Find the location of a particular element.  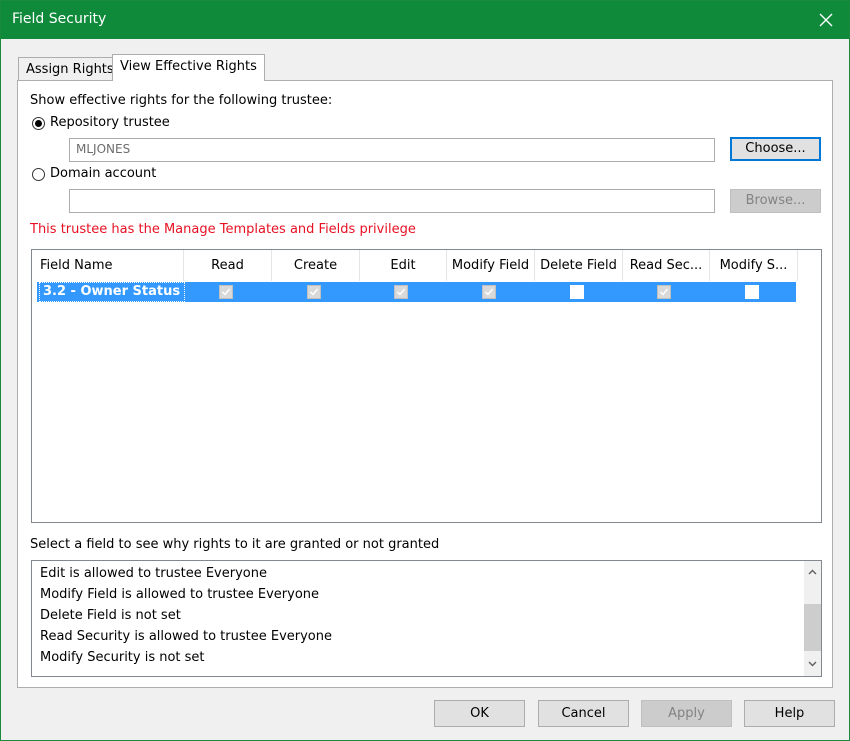

ok-button: OK is located at coordinates (479, 713).